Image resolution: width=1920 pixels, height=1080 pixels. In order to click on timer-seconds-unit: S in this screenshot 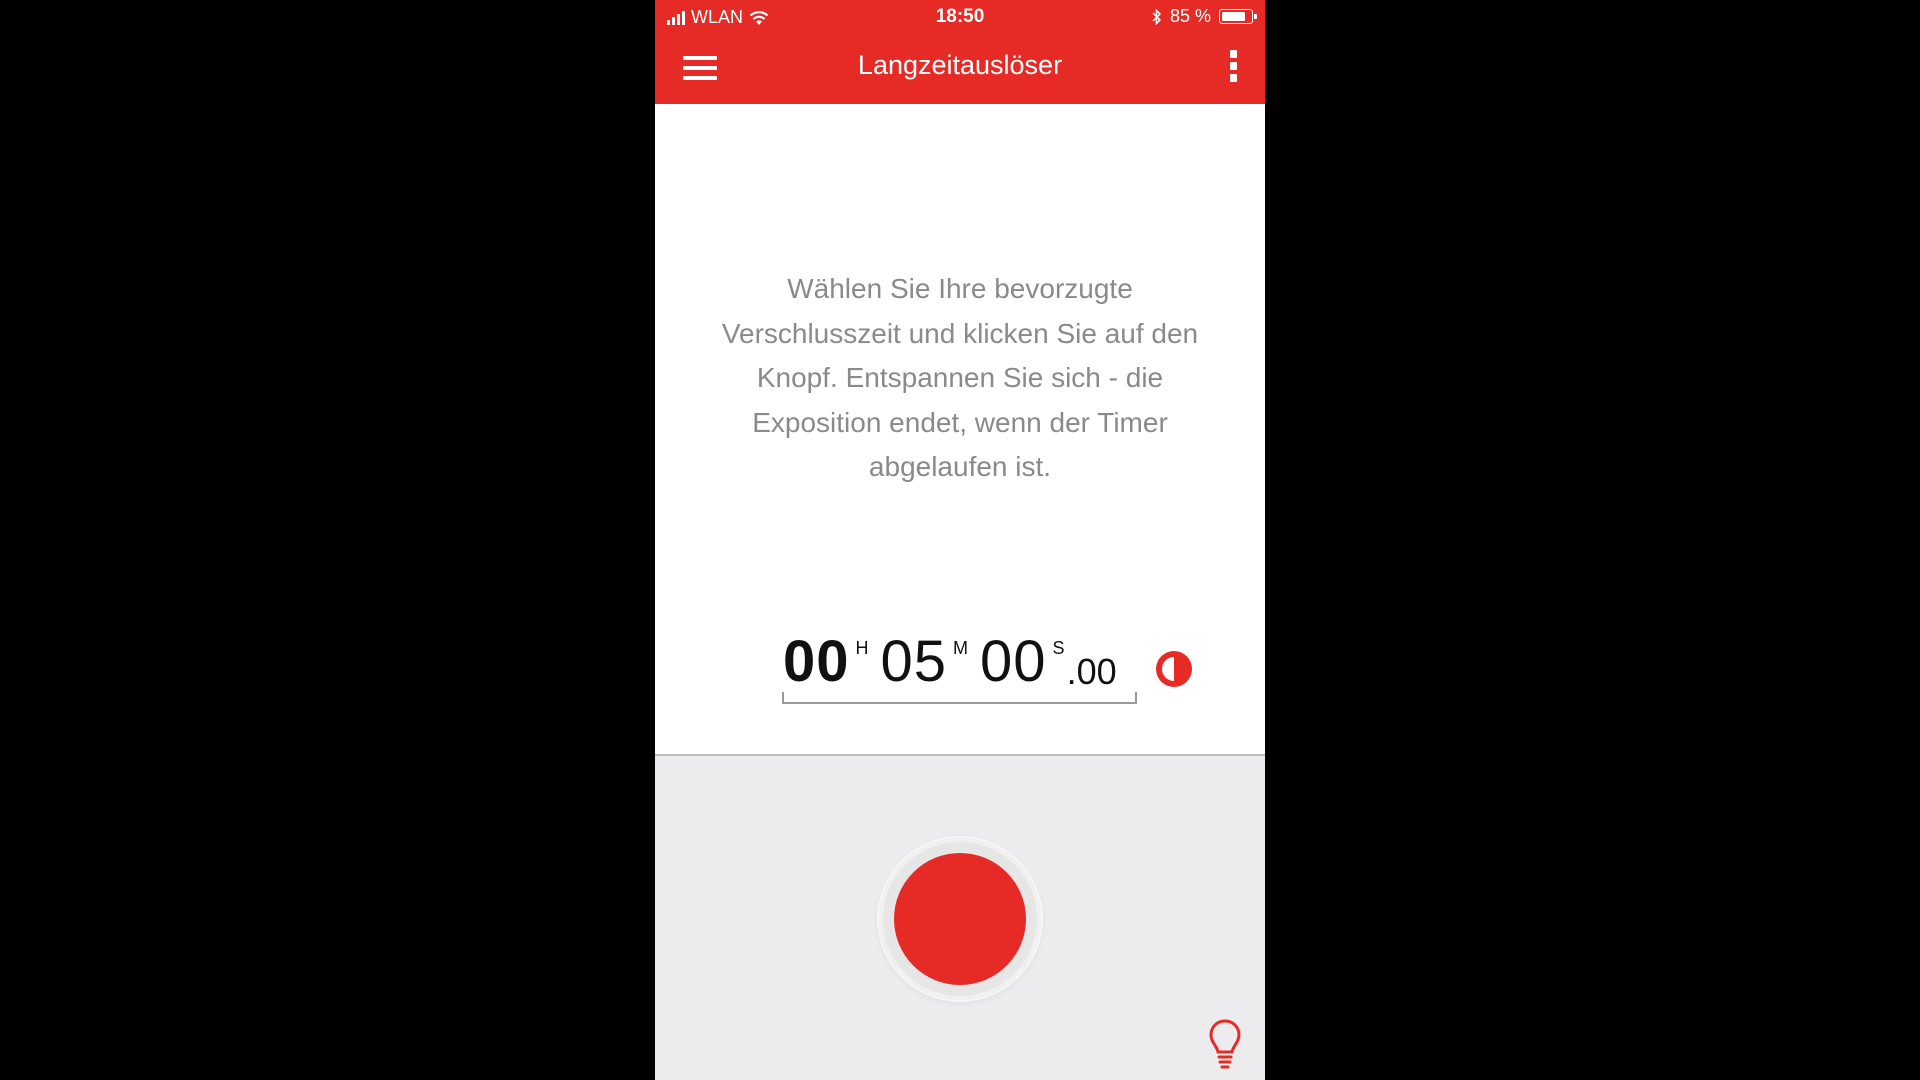, I will do `click(1058, 648)`.